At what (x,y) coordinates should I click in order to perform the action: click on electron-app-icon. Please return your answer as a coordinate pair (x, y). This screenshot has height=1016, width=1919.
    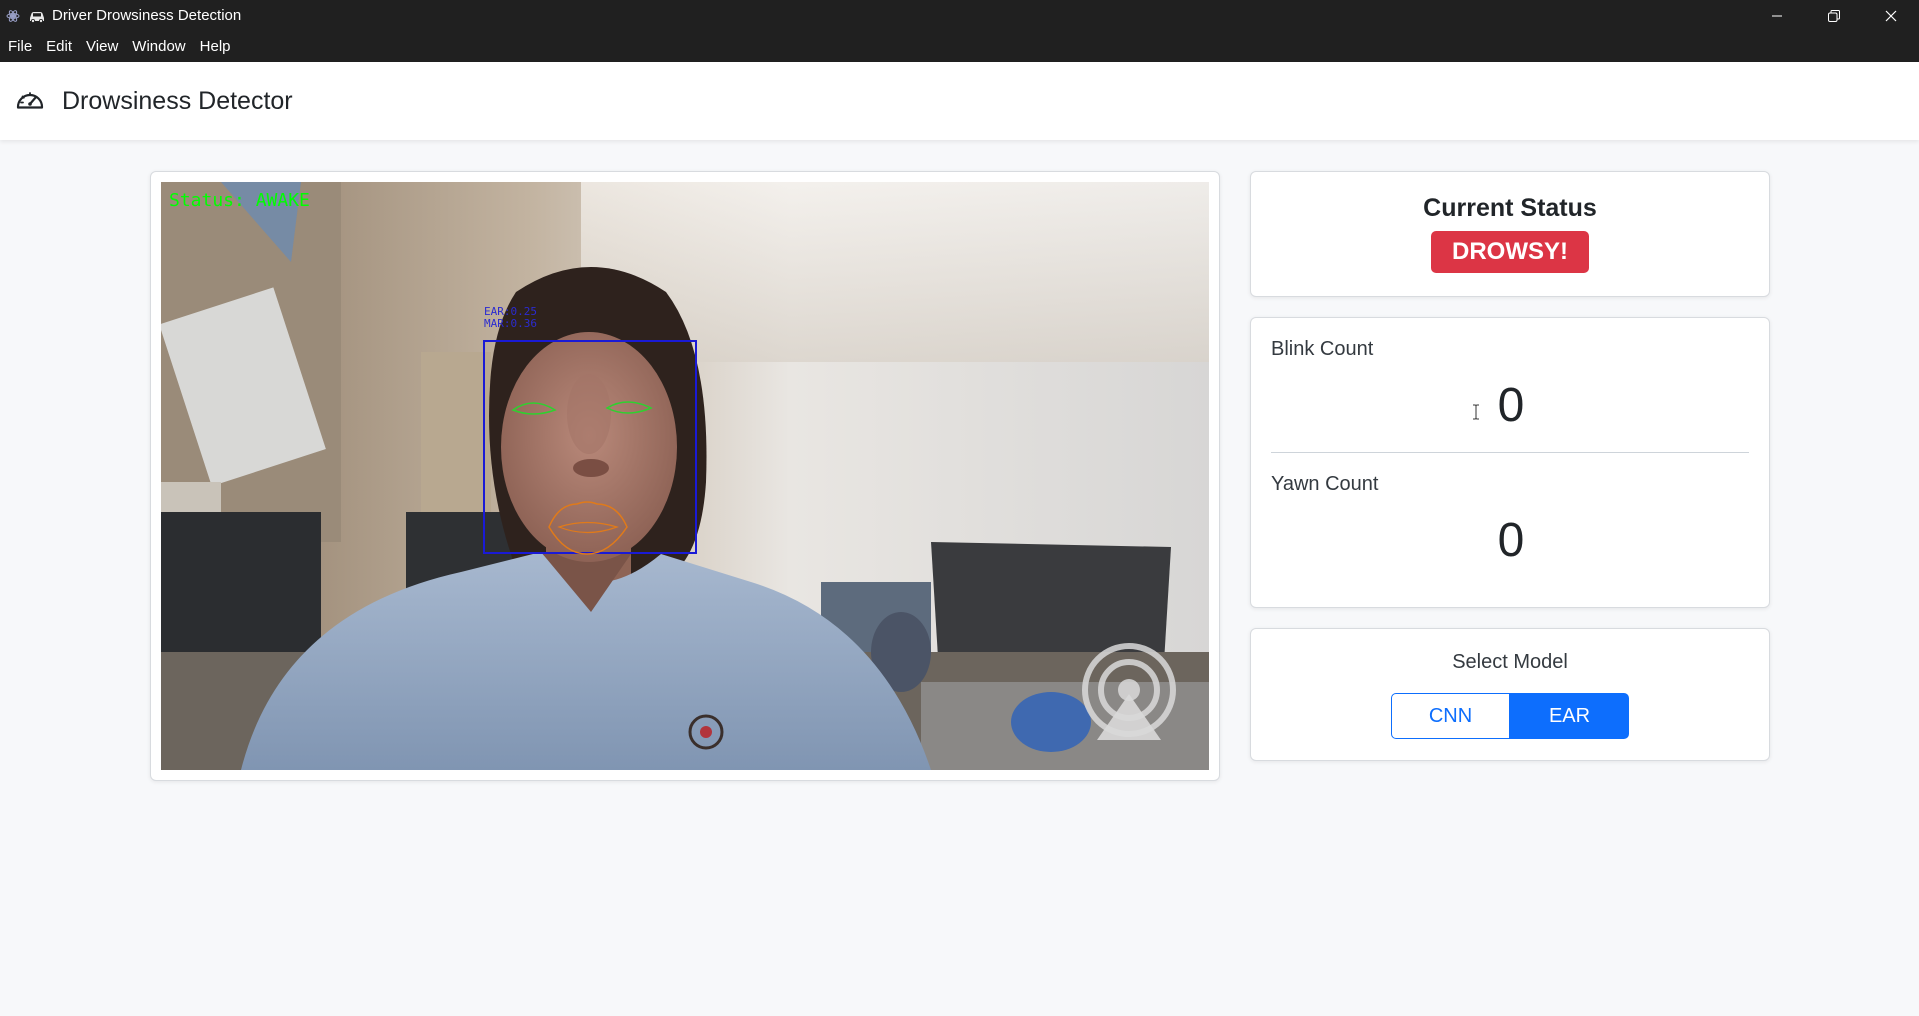
    Looking at the image, I should click on (13, 15).